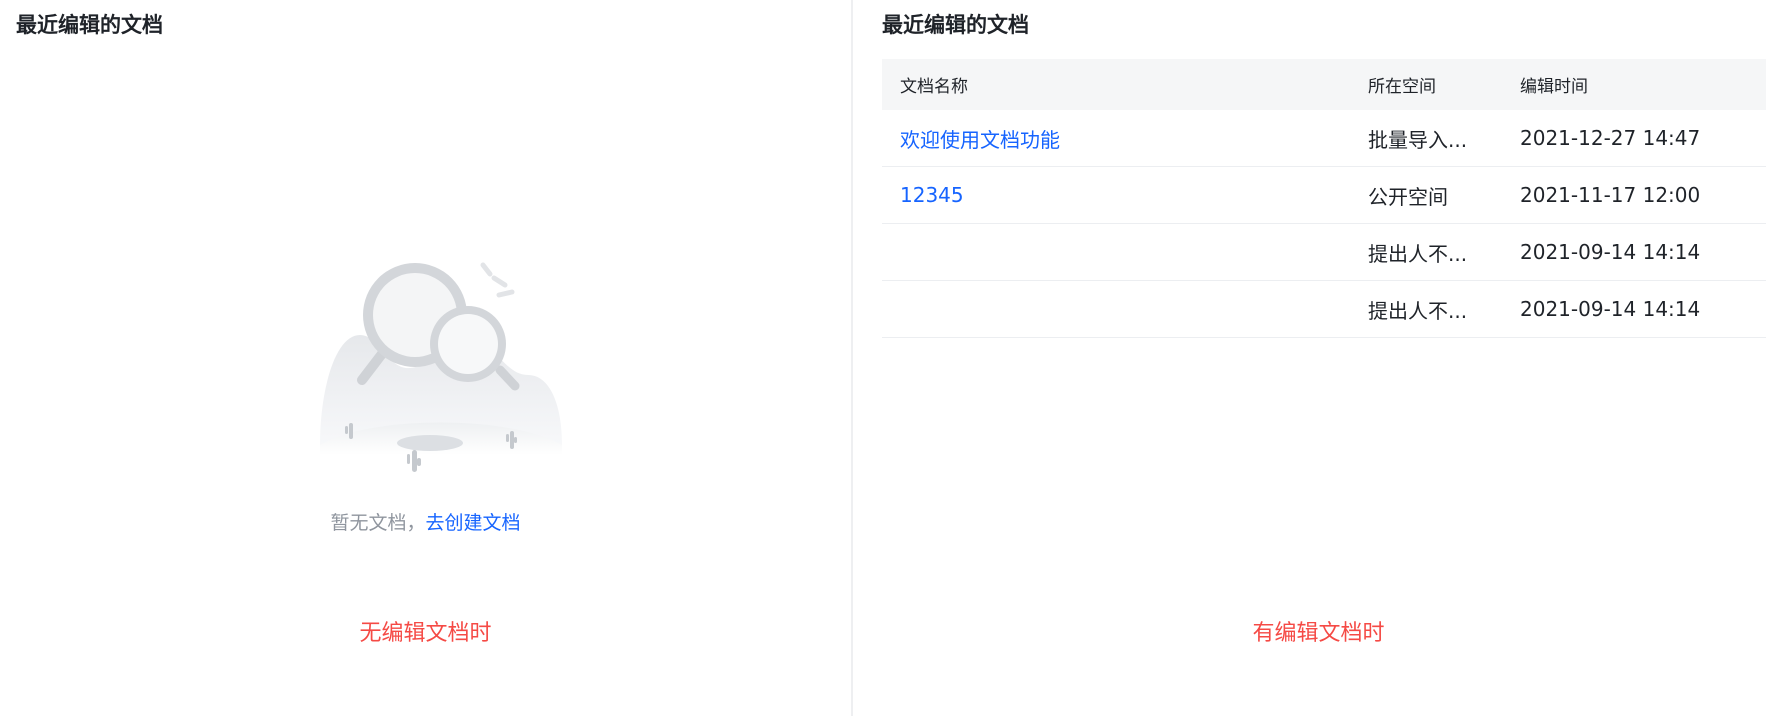 The width and height of the screenshot is (1784, 716). What do you see at coordinates (1610, 195) in the screenshot?
I see `document-edit-time: 2021-11-17 12:00` at bounding box center [1610, 195].